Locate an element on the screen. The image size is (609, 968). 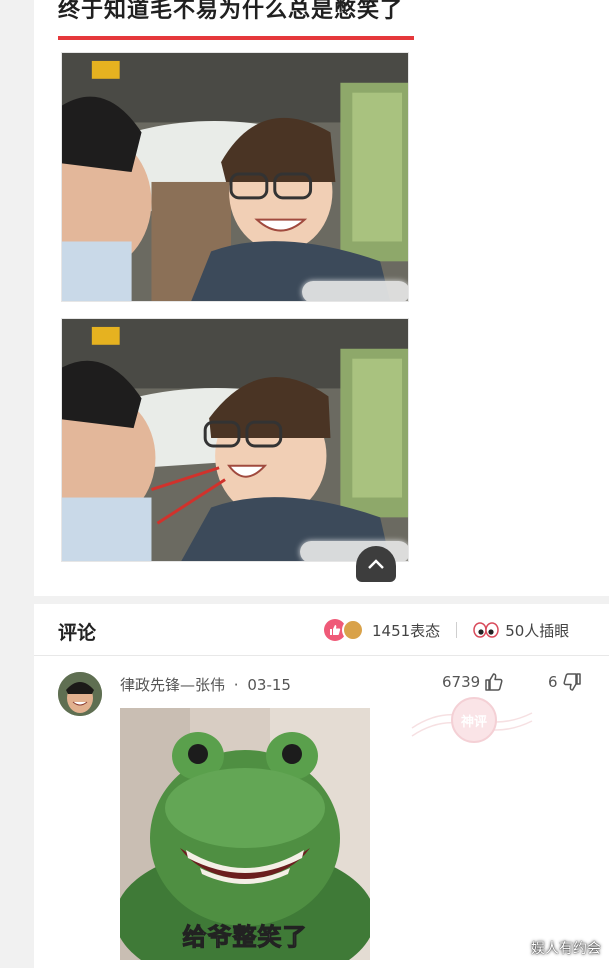
comment-meta: 律政先锋—张伟 · 03-15 is located at coordinates (205, 684).